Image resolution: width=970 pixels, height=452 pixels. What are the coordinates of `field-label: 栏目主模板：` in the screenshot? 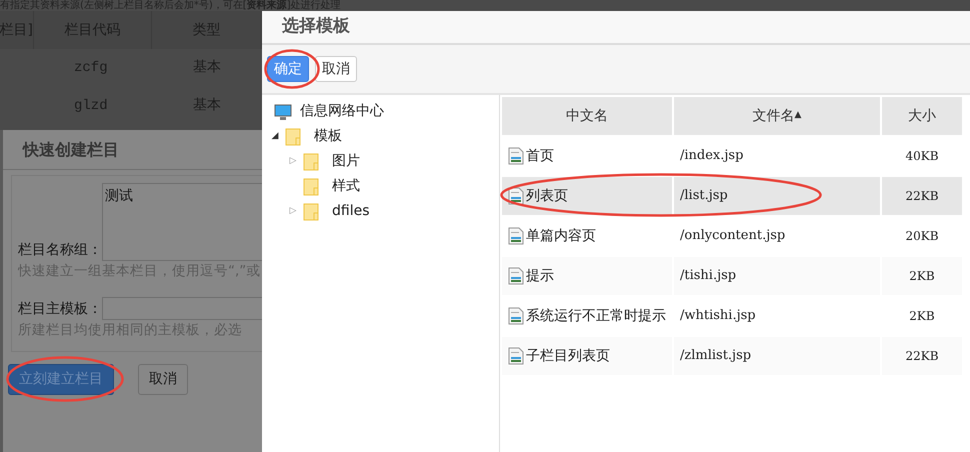 It's located at (60, 310).